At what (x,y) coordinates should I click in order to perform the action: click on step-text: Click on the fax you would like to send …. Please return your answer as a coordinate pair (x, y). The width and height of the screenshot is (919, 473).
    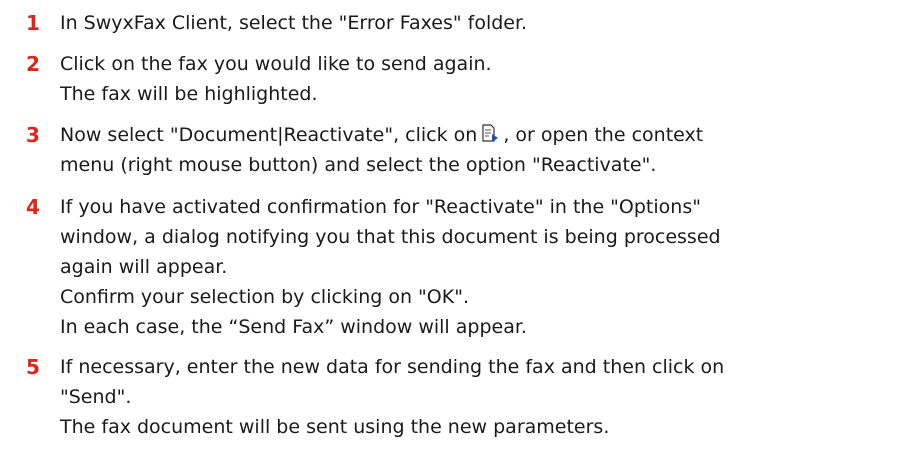
    Looking at the image, I should click on (276, 64).